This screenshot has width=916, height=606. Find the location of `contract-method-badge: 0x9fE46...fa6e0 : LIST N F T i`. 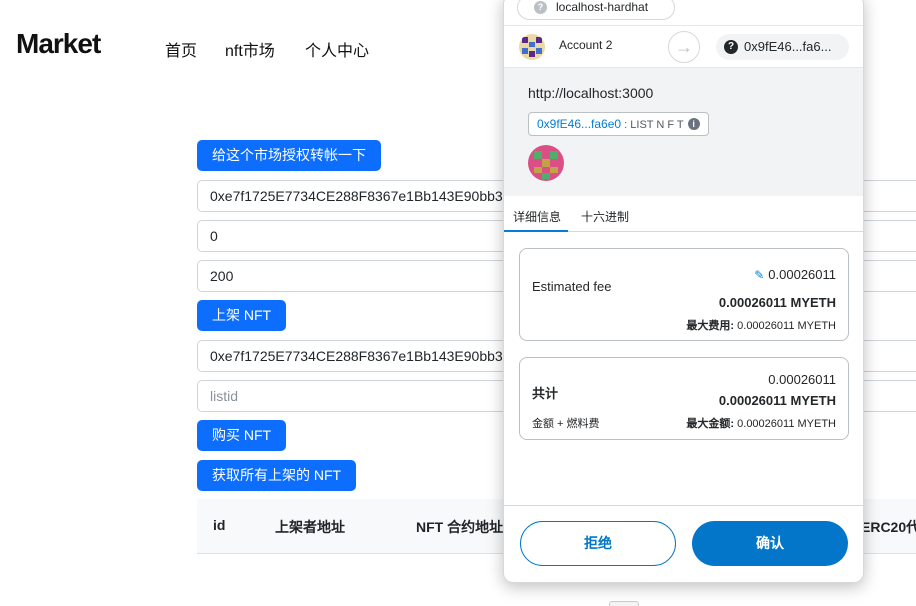

contract-method-badge: 0x9fE46...fa6e0 : LIST N F T i is located at coordinates (618, 124).